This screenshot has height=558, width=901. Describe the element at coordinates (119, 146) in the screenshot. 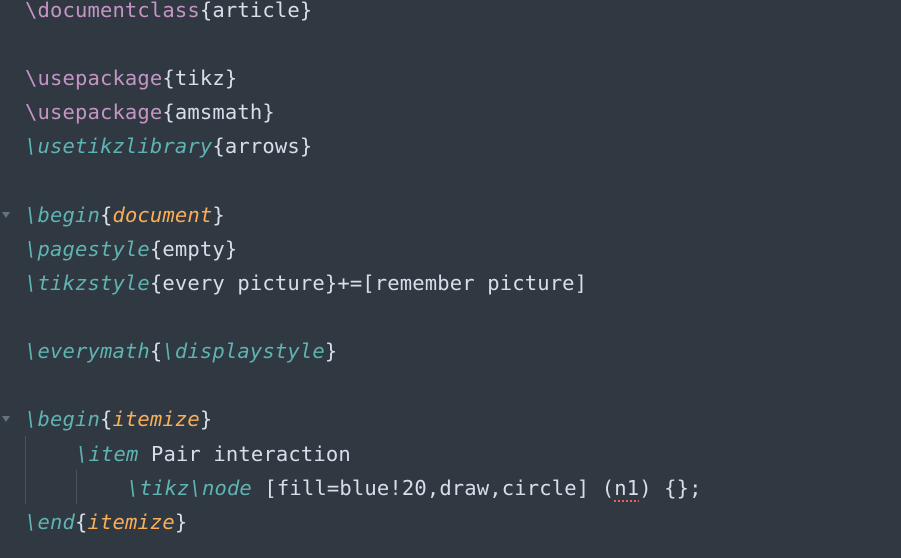

I see `command-token: \usetikzlibrary` at that location.